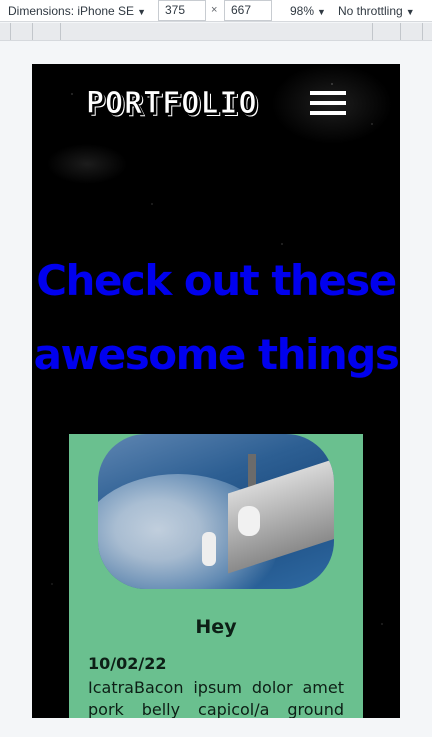 The width and height of the screenshot is (432, 737). Describe the element at coordinates (370, 11) in the screenshot. I see `throttling-label: No throttling` at that location.